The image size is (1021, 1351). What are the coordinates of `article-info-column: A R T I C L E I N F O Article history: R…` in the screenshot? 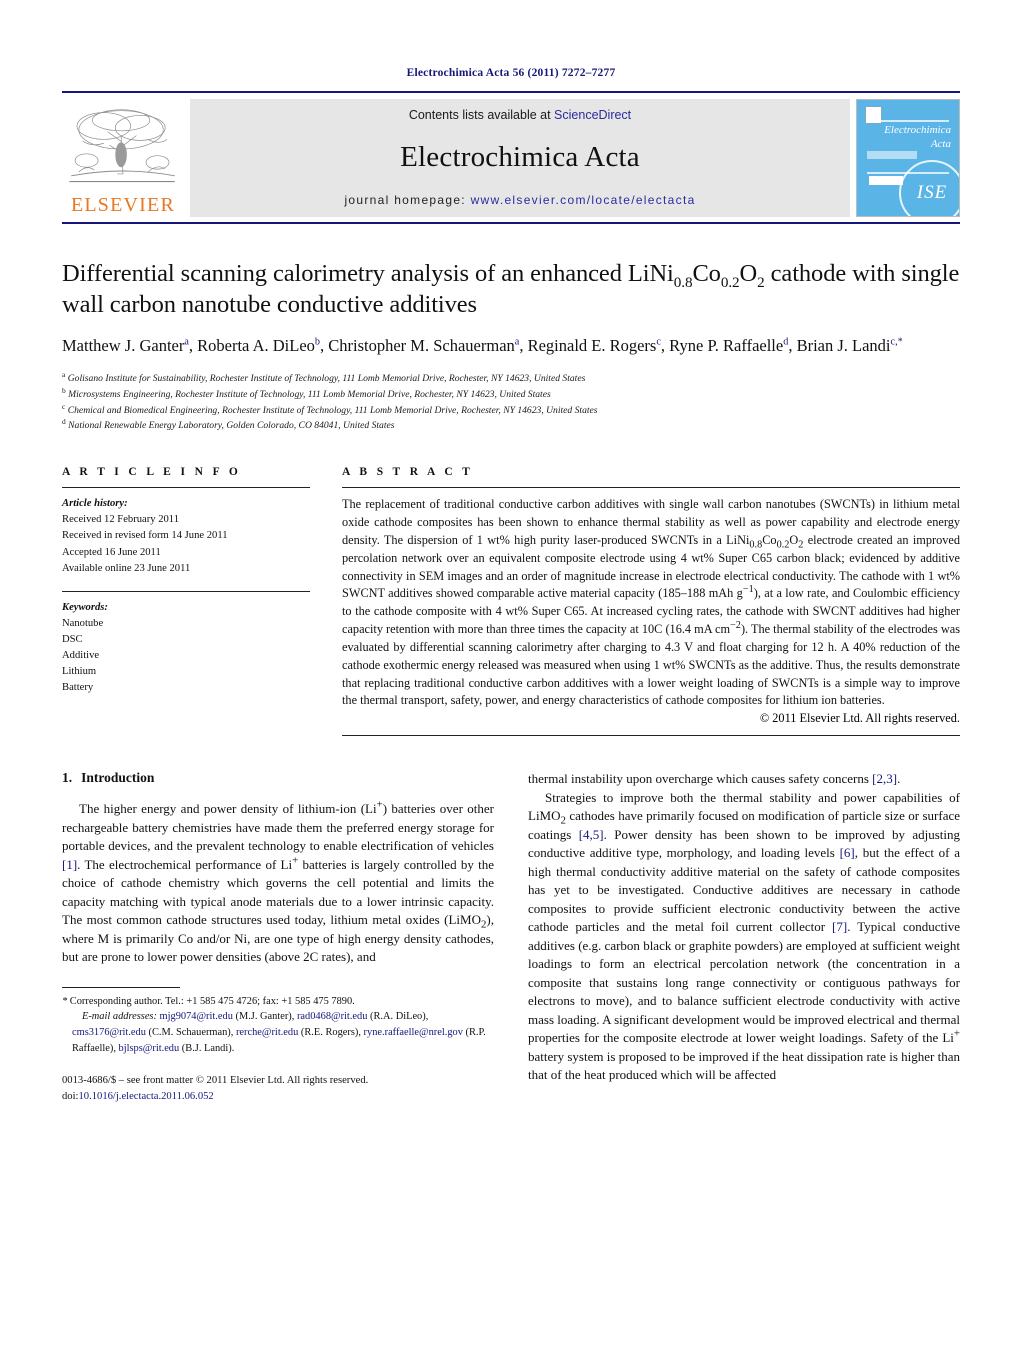 It's located at (186, 601).